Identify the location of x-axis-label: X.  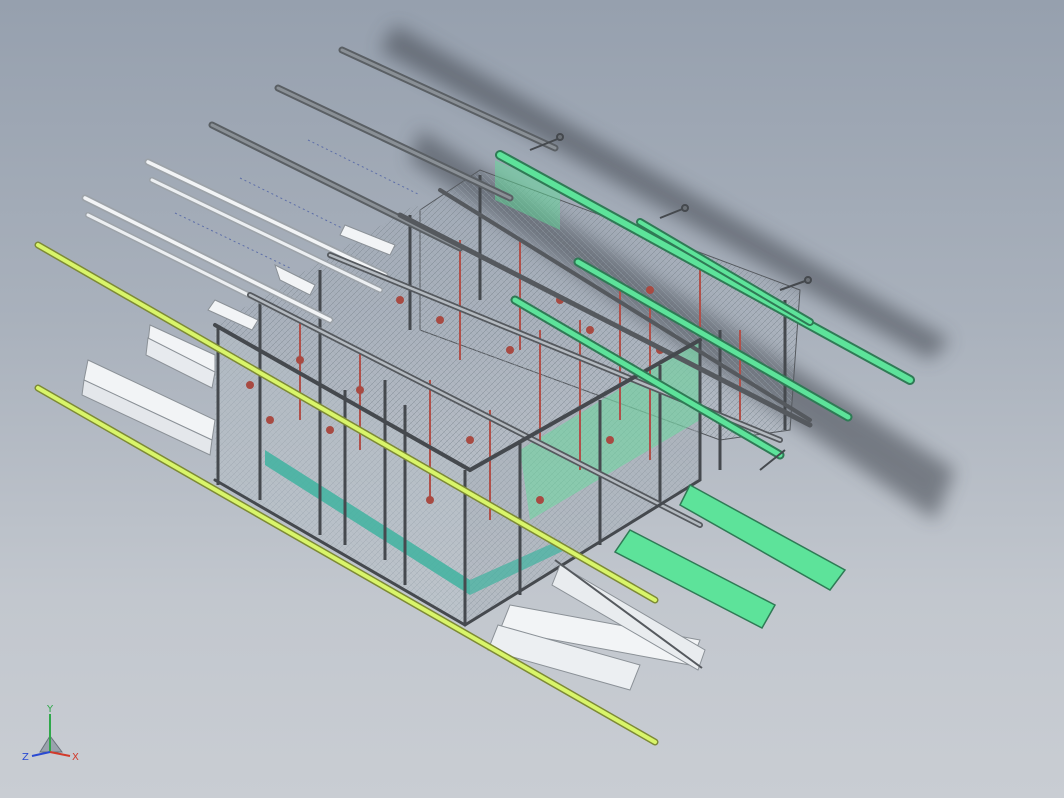
(75, 757).